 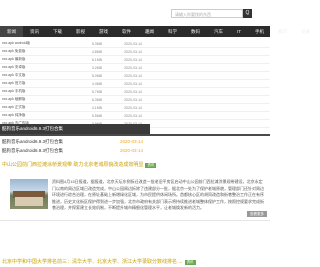 What do you see at coordinates (14, 83) in the screenshot?
I see `download-name: xxx.apk 官方版` at bounding box center [14, 83].